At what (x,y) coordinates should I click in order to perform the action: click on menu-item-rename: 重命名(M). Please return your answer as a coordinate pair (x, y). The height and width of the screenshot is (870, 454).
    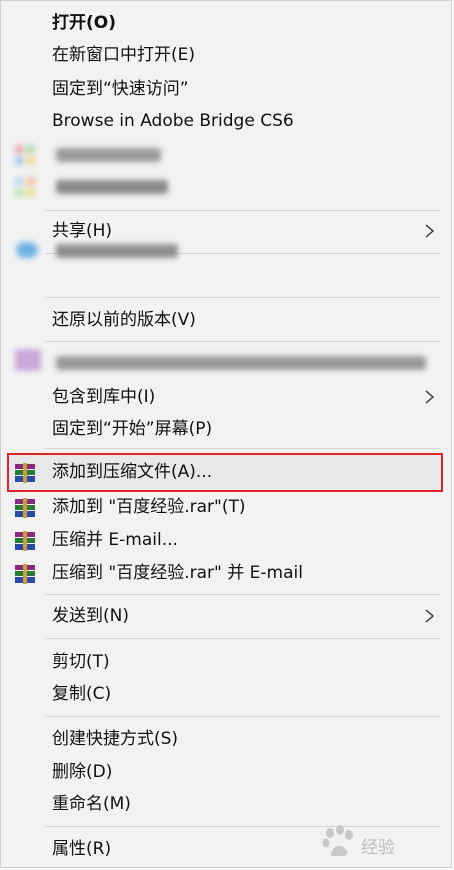
    Looking at the image, I should click on (226, 804).